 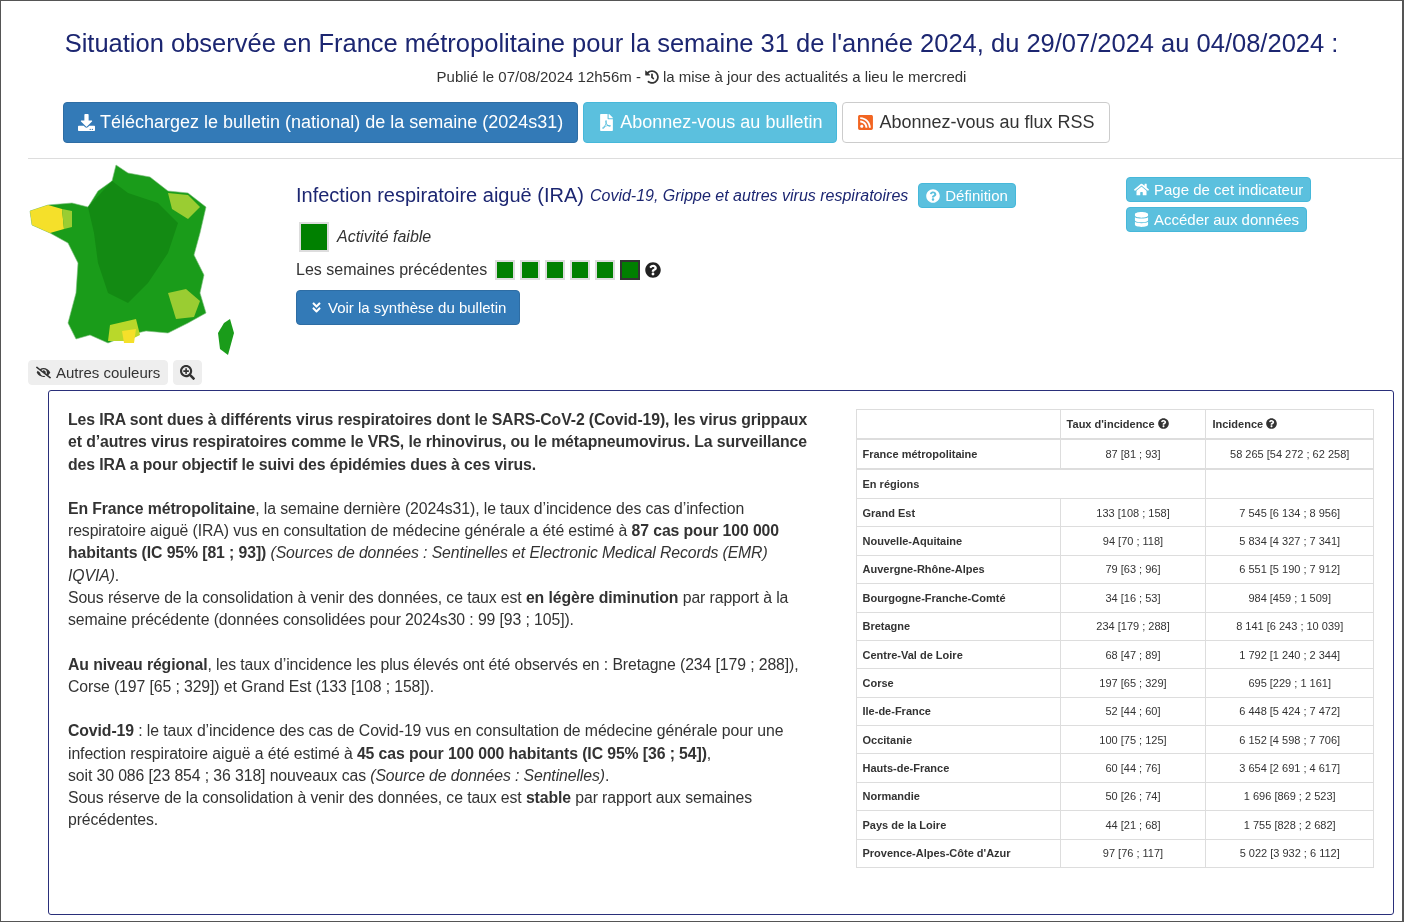 What do you see at coordinates (1289, 424) in the screenshot?
I see `column-header: Incidence` at bounding box center [1289, 424].